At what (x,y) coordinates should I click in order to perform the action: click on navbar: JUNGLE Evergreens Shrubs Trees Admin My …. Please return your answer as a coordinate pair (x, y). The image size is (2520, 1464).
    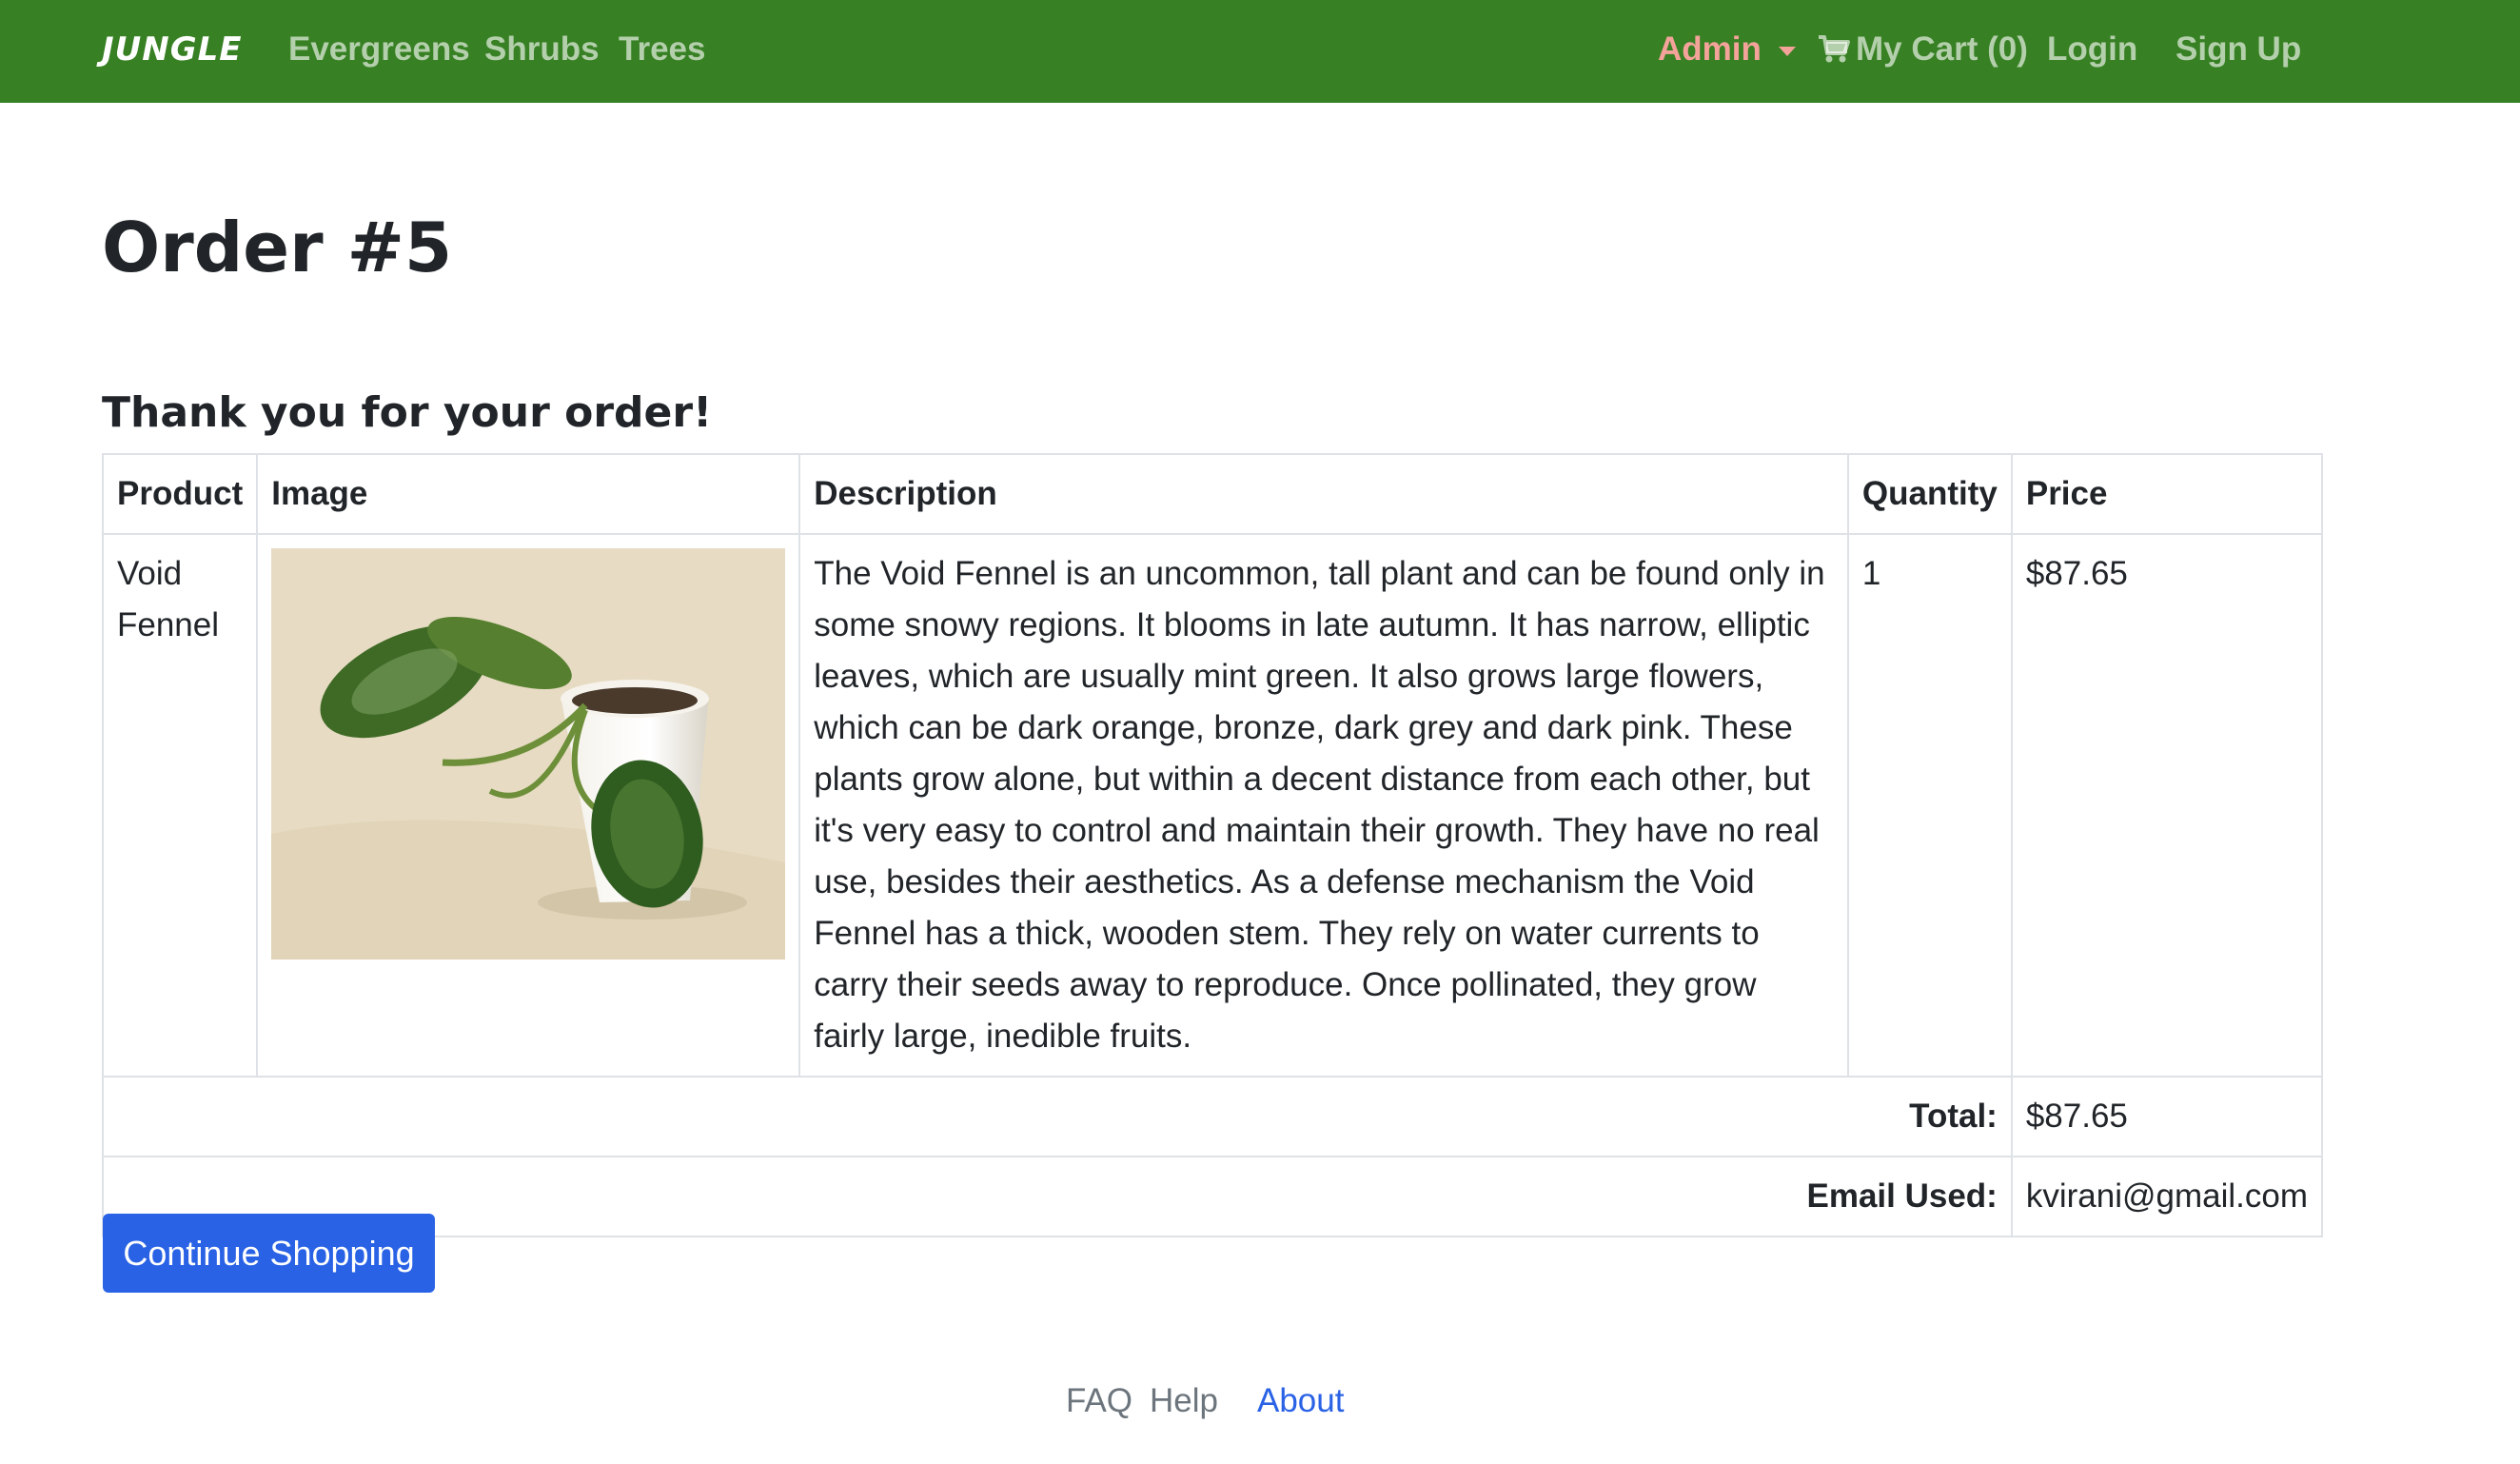
    Looking at the image, I should click on (1260, 51).